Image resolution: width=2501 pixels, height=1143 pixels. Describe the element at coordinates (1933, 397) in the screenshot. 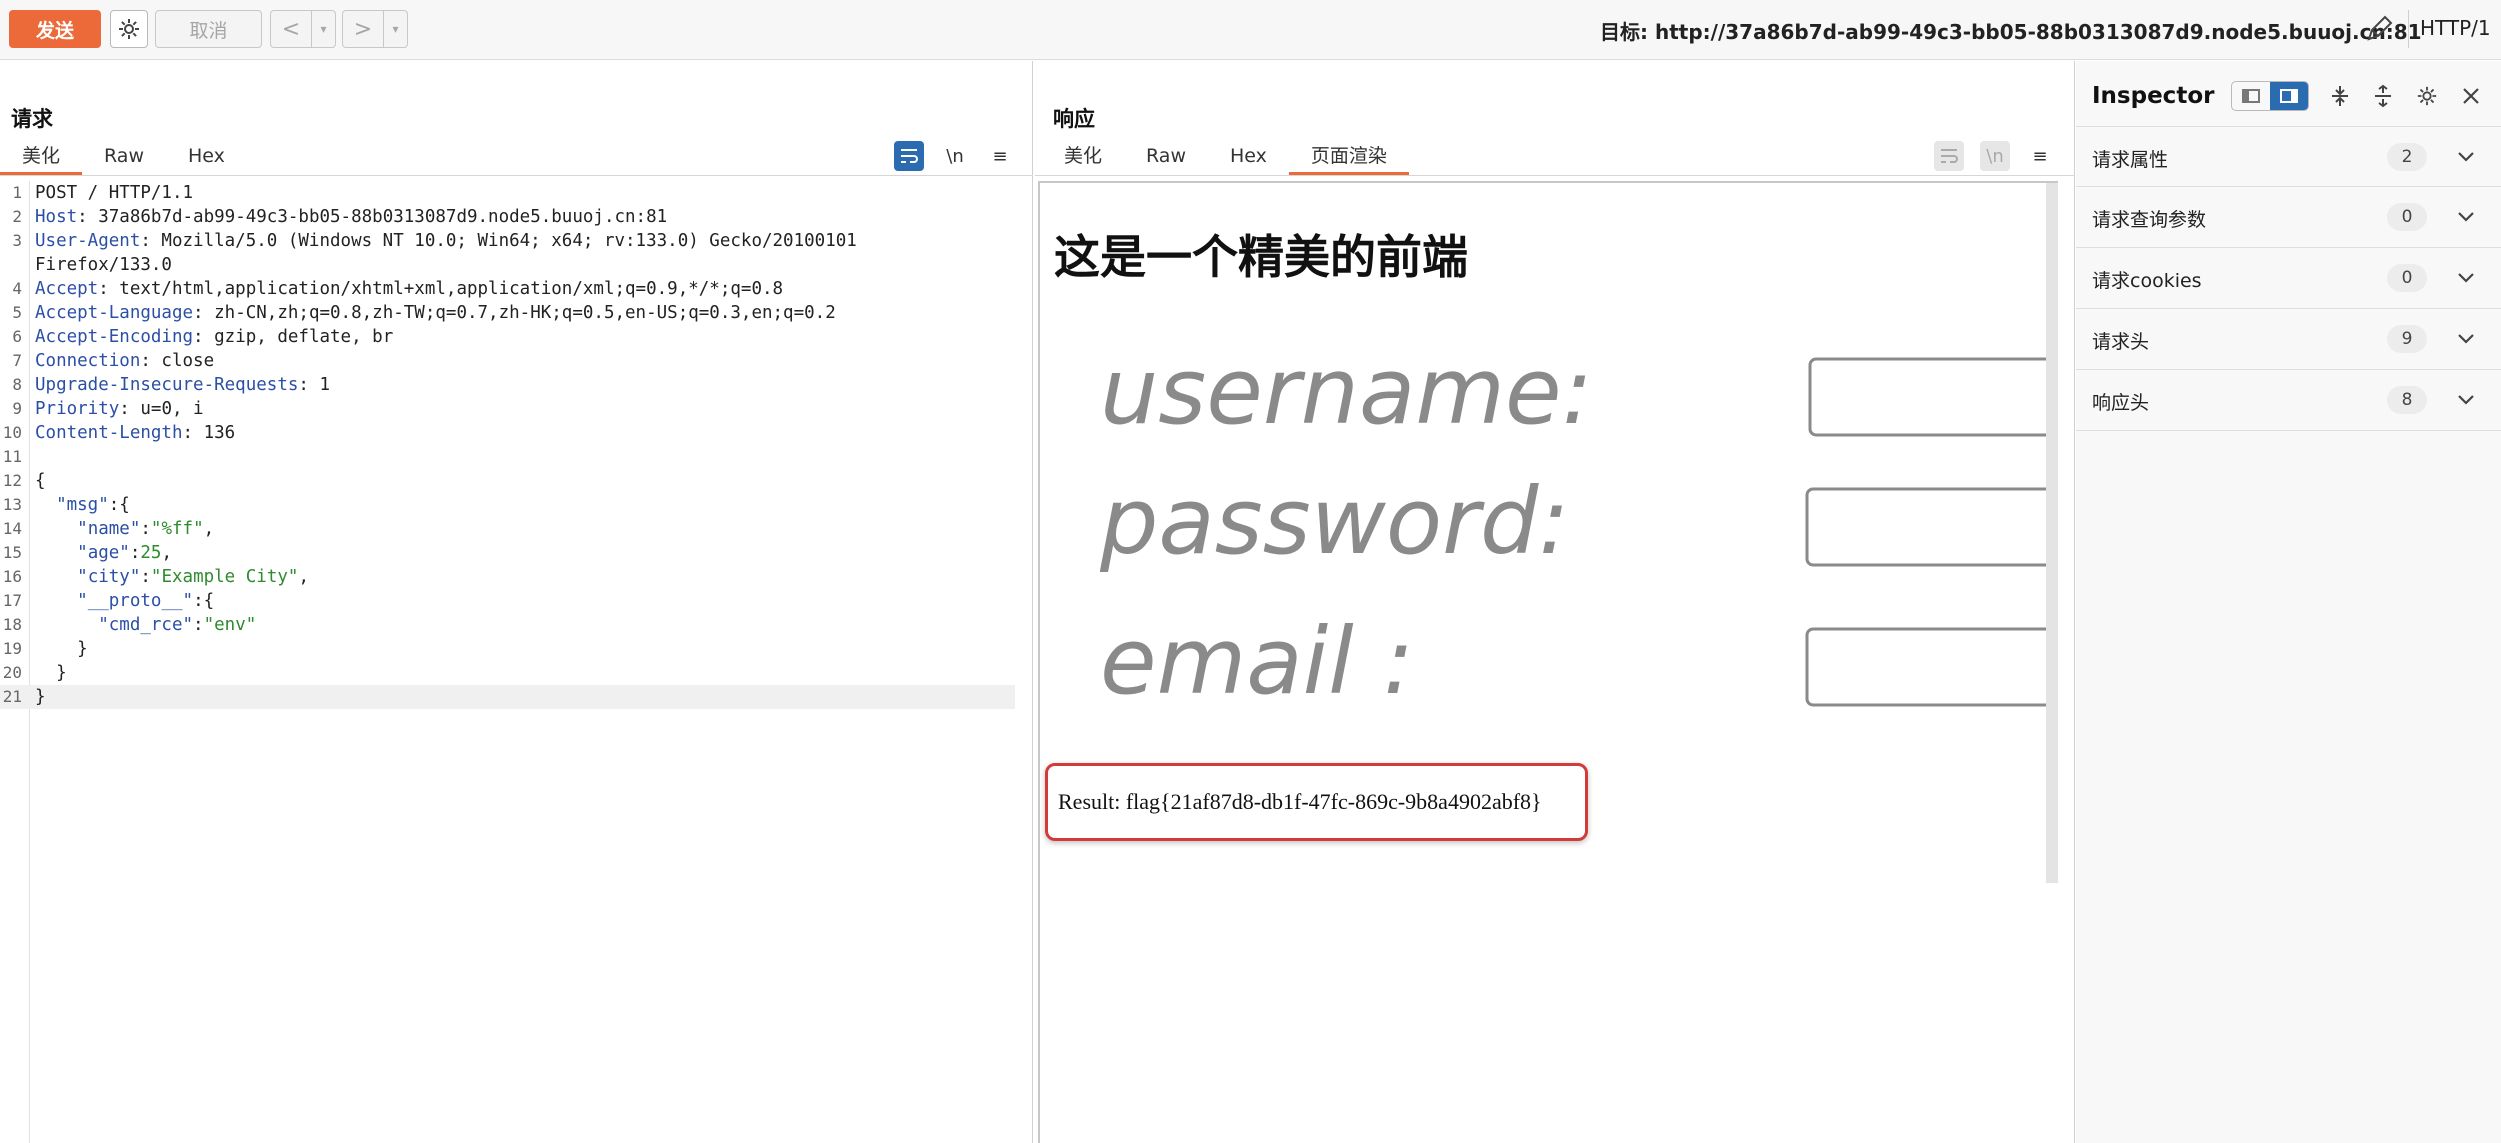

I see `username-input` at that location.